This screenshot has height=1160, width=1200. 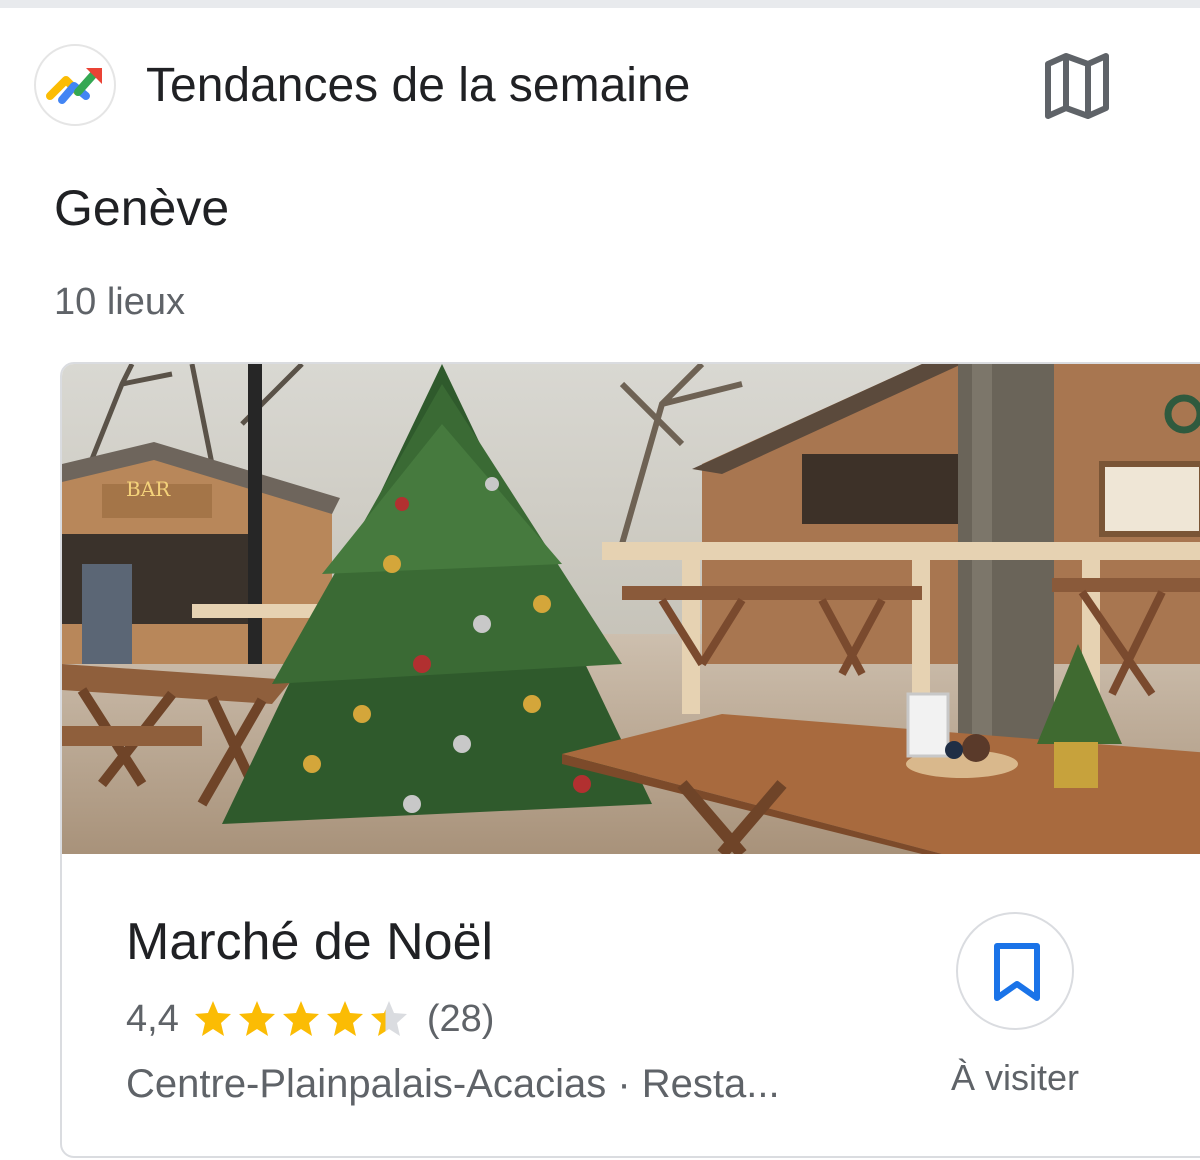 I want to click on map-view-button, so click(x=1077, y=85).